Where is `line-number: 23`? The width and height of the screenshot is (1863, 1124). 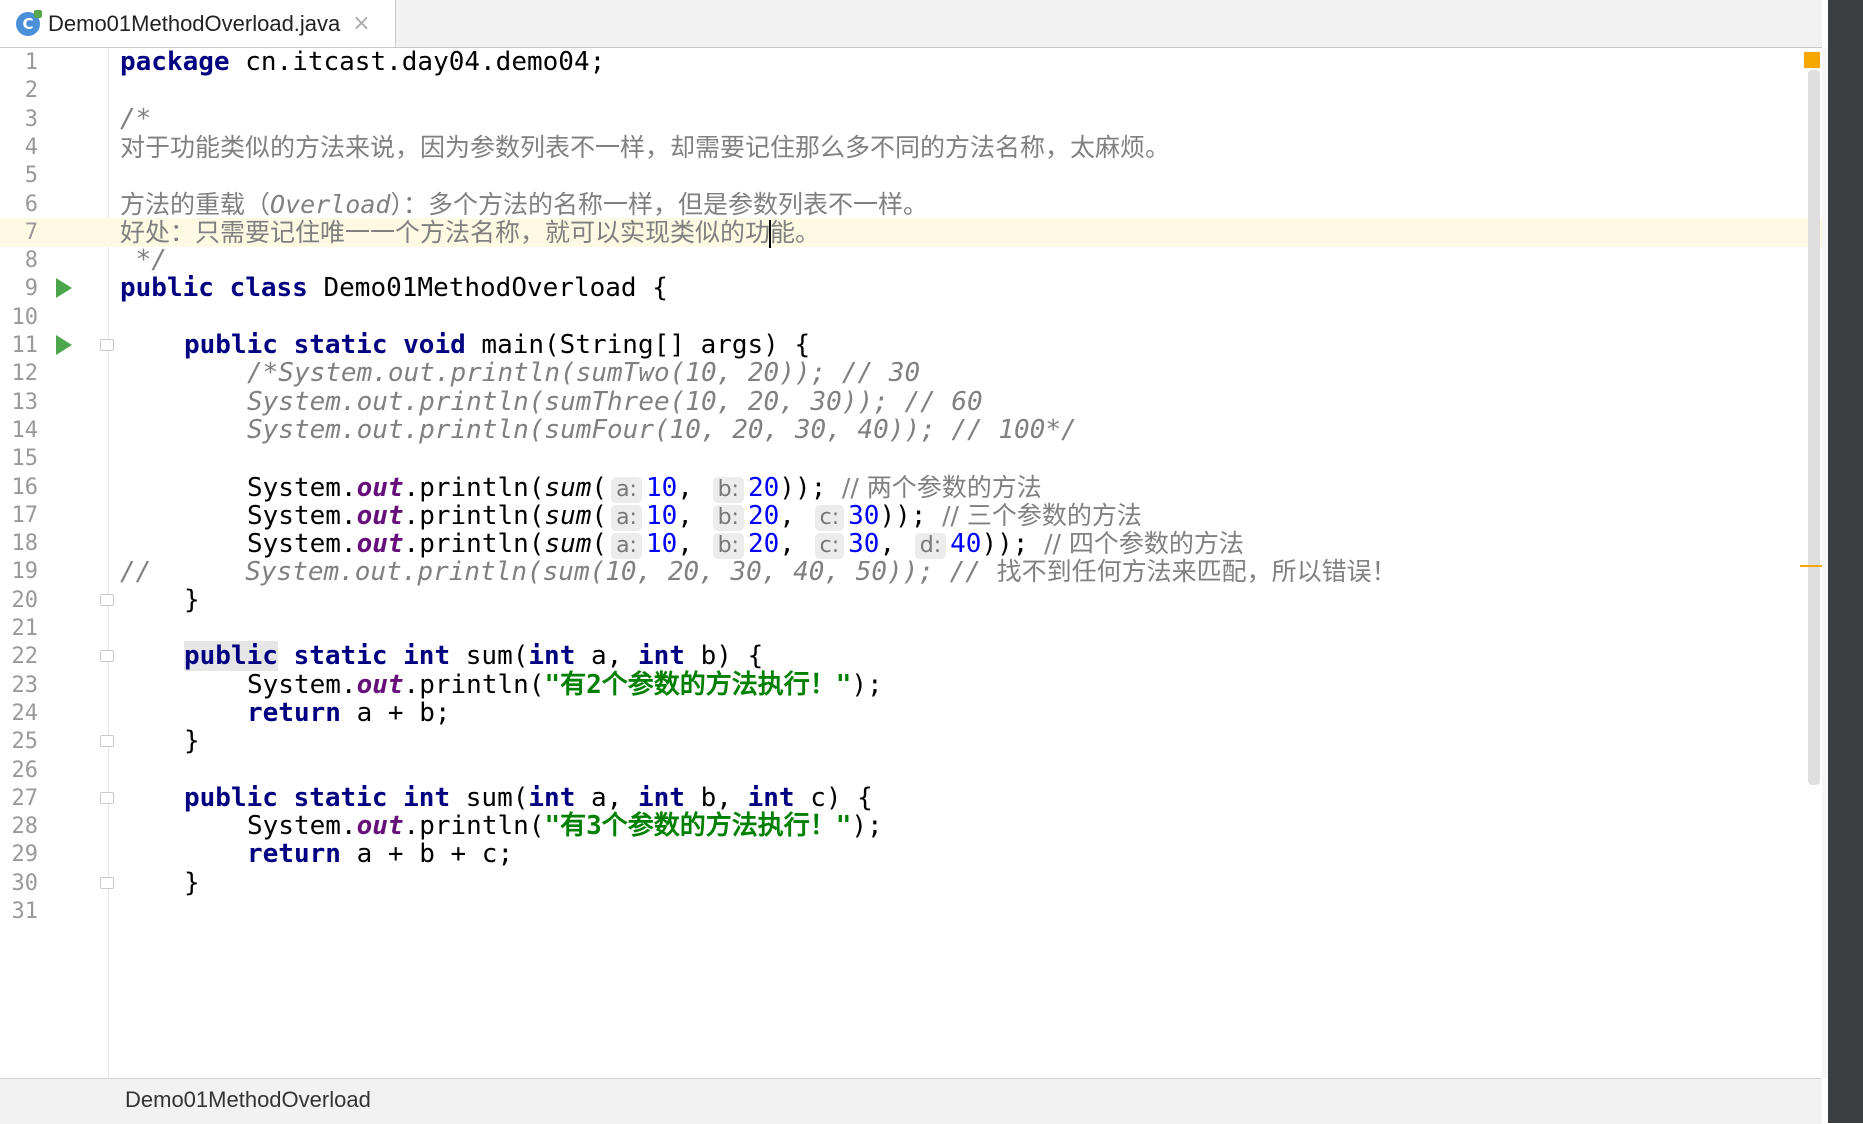 line-number: 23 is located at coordinates (25, 685).